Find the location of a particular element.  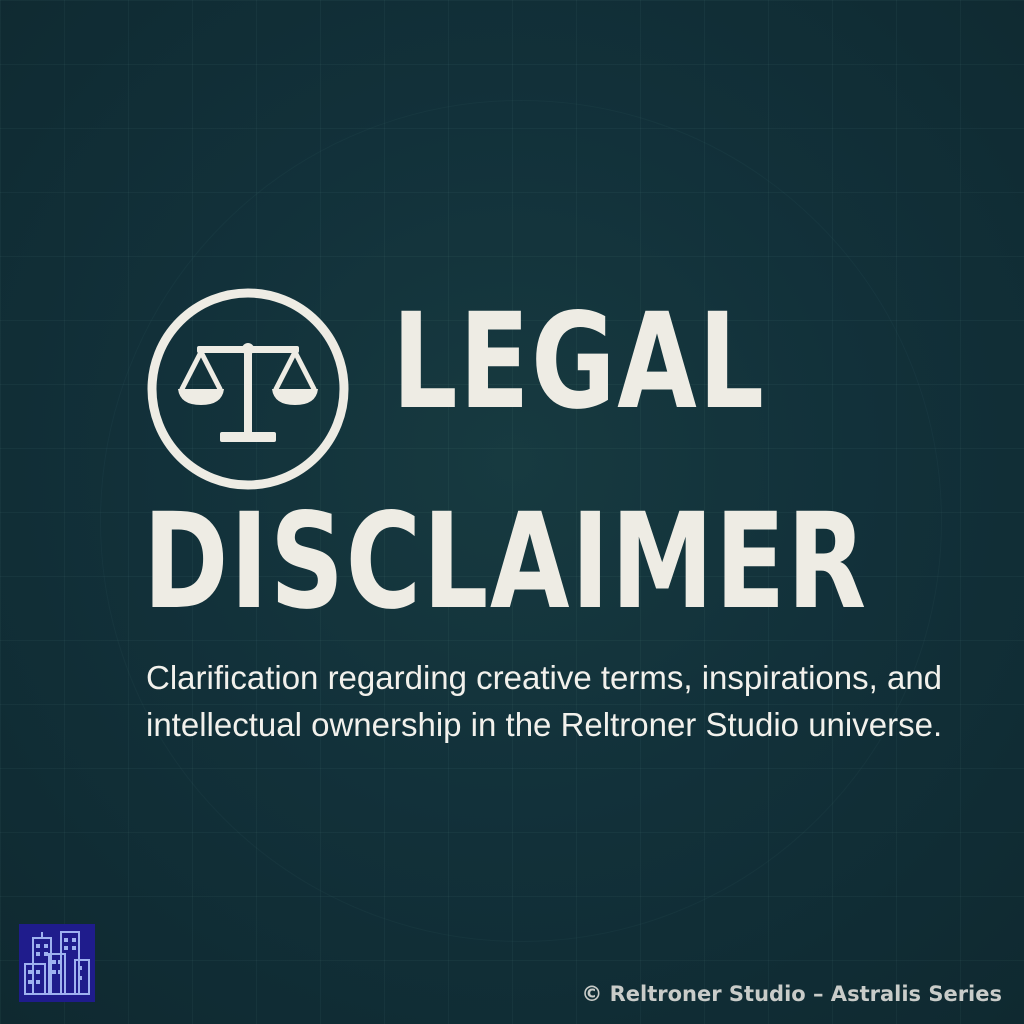

scales-of-justice-icon is located at coordinates (248, 389).